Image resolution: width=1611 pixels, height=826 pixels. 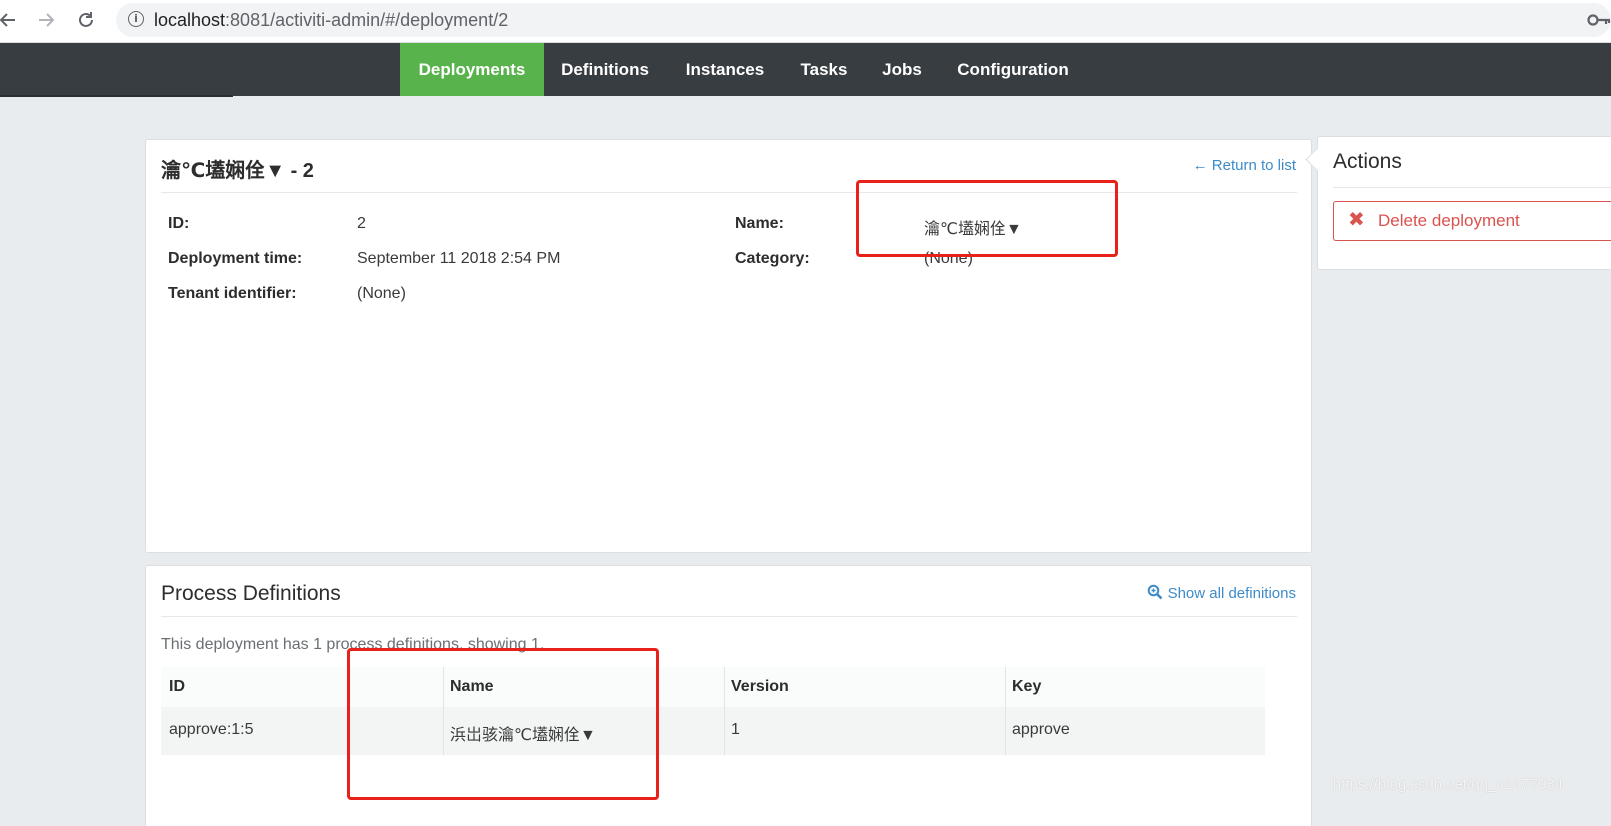 What do you see at coordinates (1041, 730) in the screenshot?
I see `cell-key: approve` at bounding box center [1041, 730].